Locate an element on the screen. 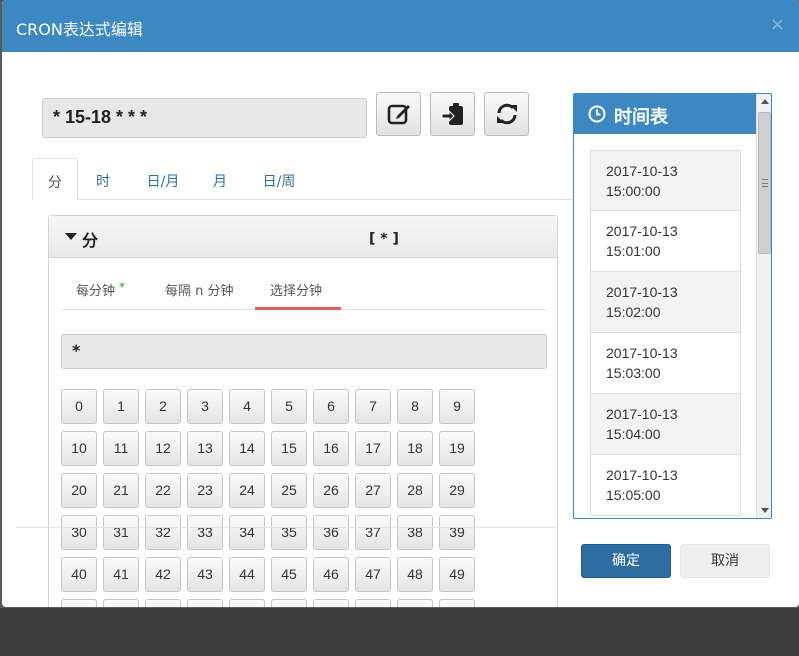  minute-button-59: 59 is located at coordinates (457, 603).